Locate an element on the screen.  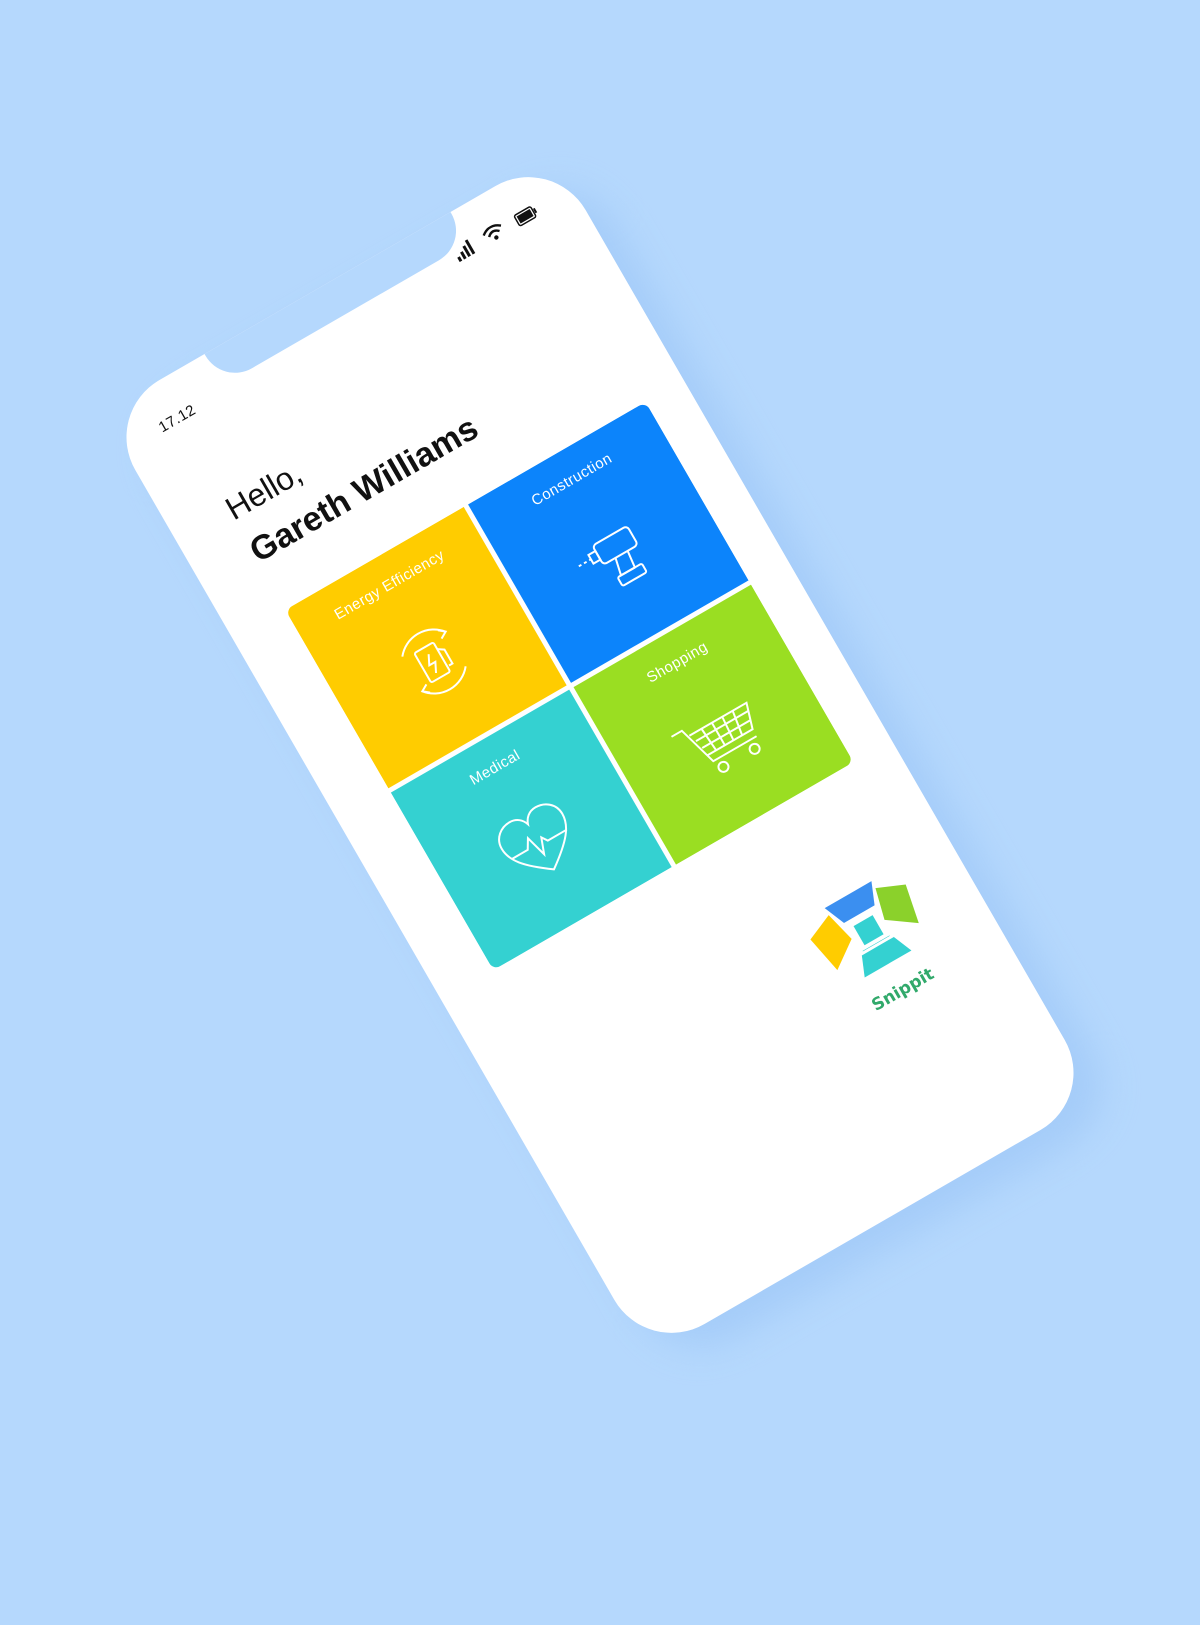
heartbeat-icon is located at coordinates (532, 837).